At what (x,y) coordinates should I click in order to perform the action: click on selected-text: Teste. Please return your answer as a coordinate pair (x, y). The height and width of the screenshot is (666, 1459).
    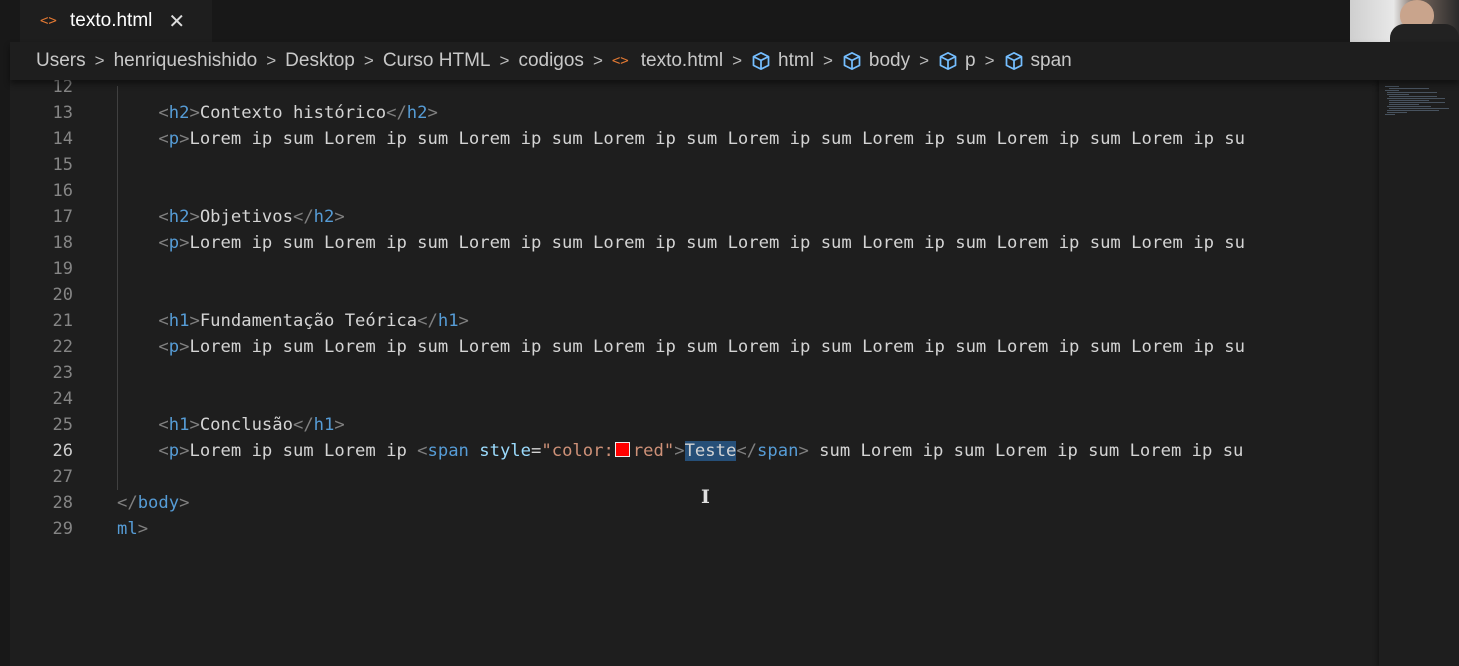
    Looking at the image, I should click on (710, 451).